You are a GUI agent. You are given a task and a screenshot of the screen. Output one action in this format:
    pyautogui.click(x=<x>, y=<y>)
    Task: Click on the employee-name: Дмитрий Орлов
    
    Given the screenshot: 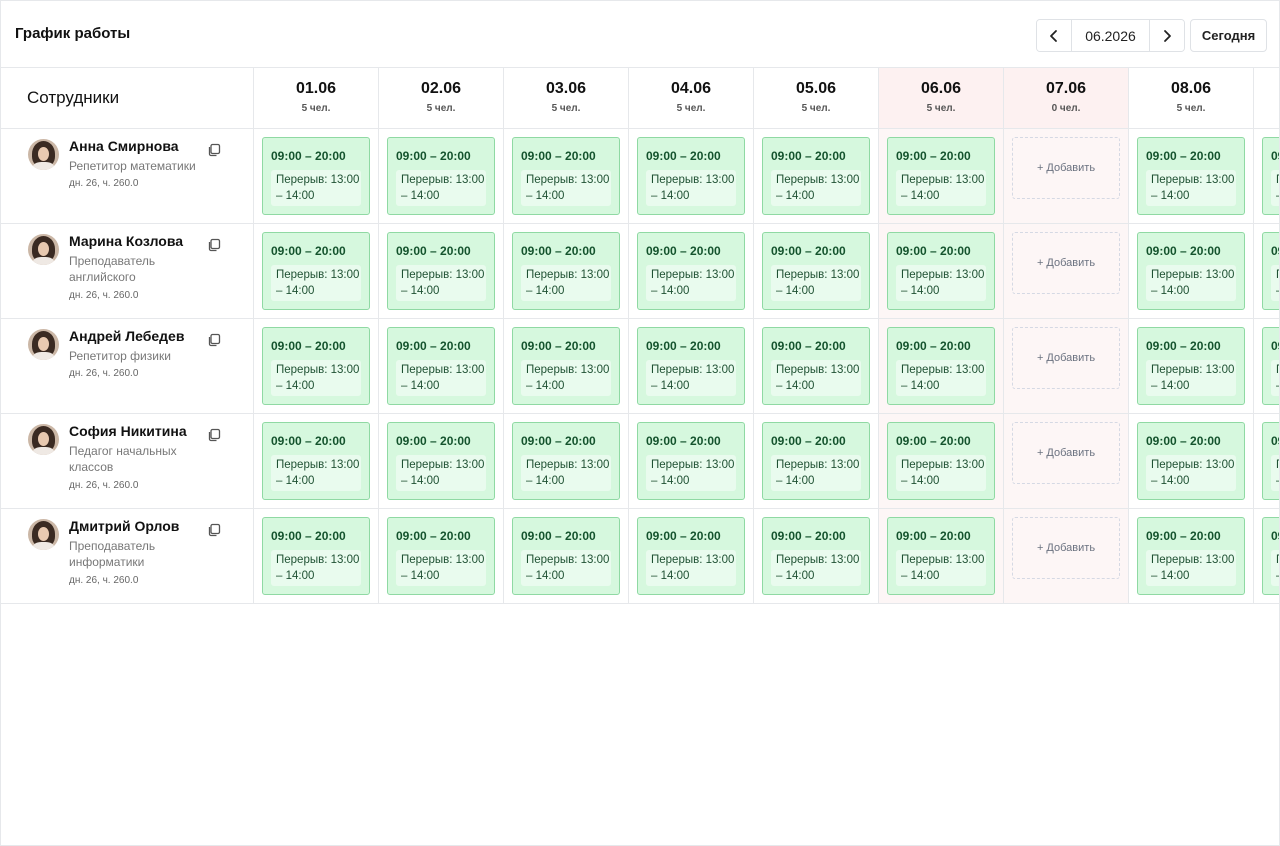 What is the action you would take?
    pyautogui.click(x=124, y=526)
    